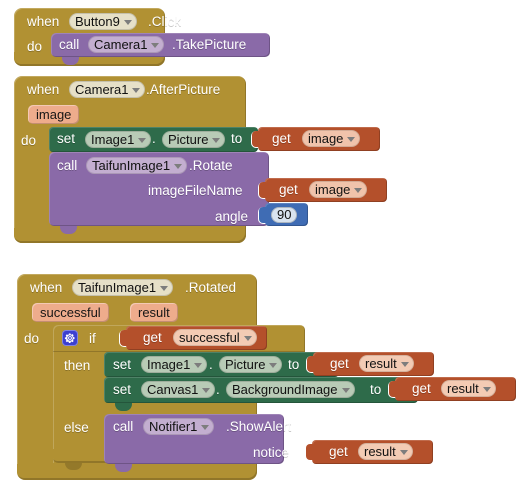 This screenshot has height=500, width=531. I want to click on variable-dropdown-successful-label: successful, so click(209, 337).